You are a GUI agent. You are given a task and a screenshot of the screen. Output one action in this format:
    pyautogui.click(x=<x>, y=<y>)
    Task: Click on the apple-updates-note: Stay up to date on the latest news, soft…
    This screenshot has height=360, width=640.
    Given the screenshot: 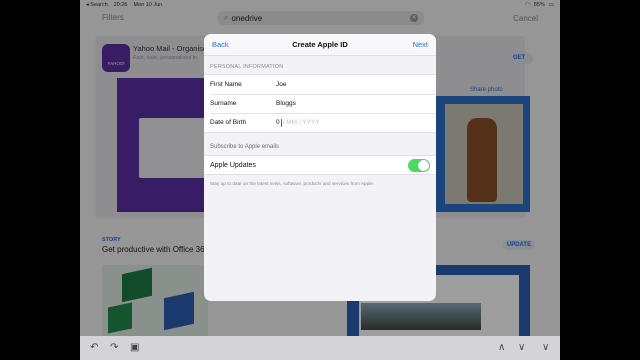 What is the action you would take?
    pyautogui.click(x=292, y=183)
    